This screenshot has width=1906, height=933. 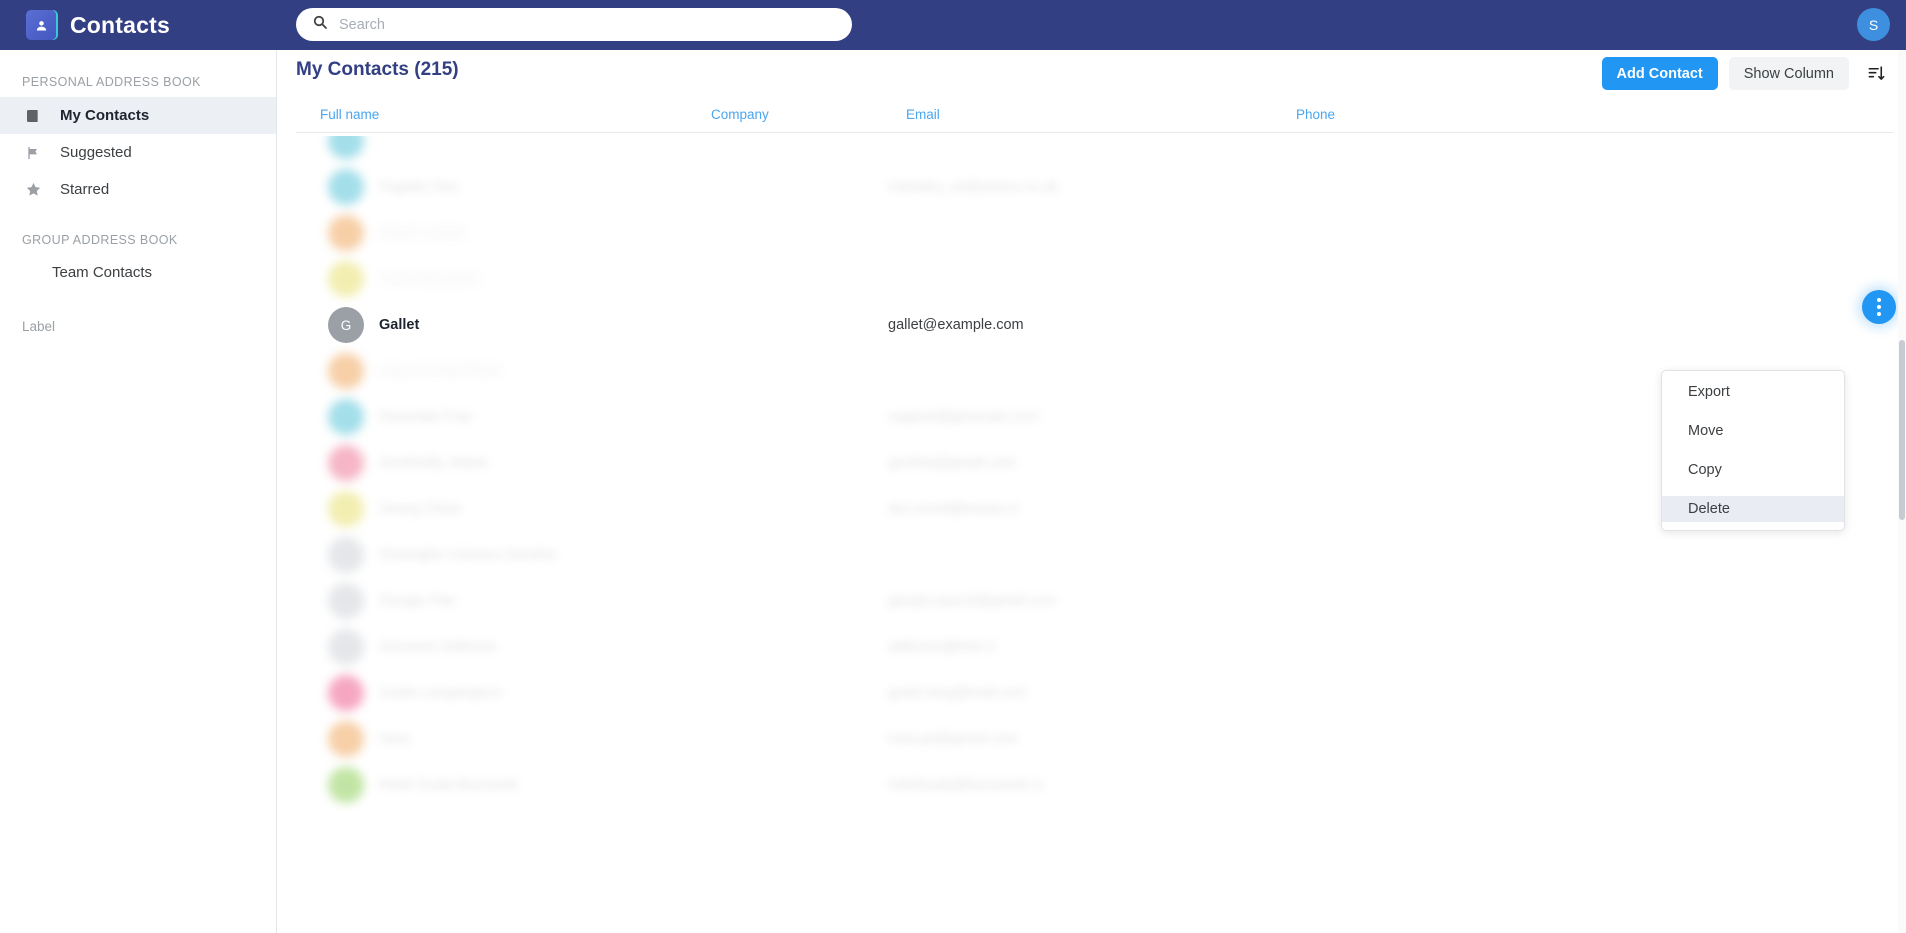 I want to click on cell-full-name: Hotel Scala Bucuresti, so click(x=448, y=785).